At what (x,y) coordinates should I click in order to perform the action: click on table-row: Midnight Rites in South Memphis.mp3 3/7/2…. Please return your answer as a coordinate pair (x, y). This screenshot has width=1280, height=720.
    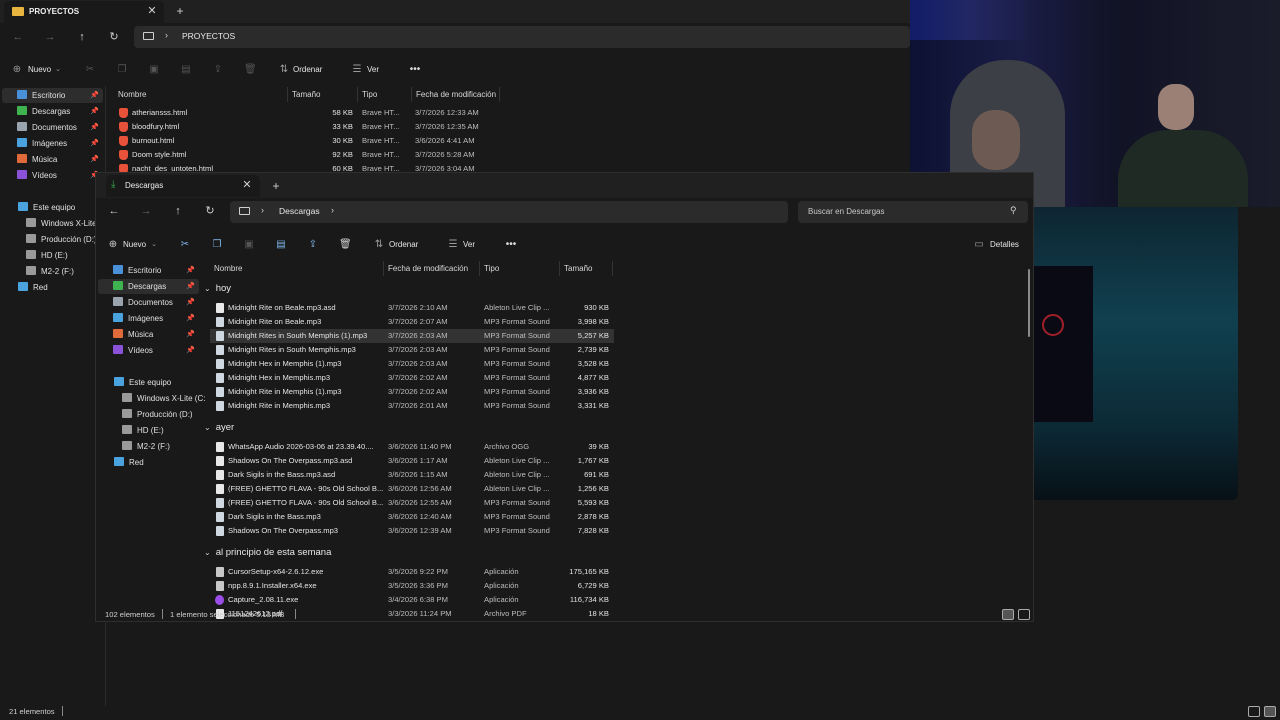
    Looking at the image, I should click on (412, 350).